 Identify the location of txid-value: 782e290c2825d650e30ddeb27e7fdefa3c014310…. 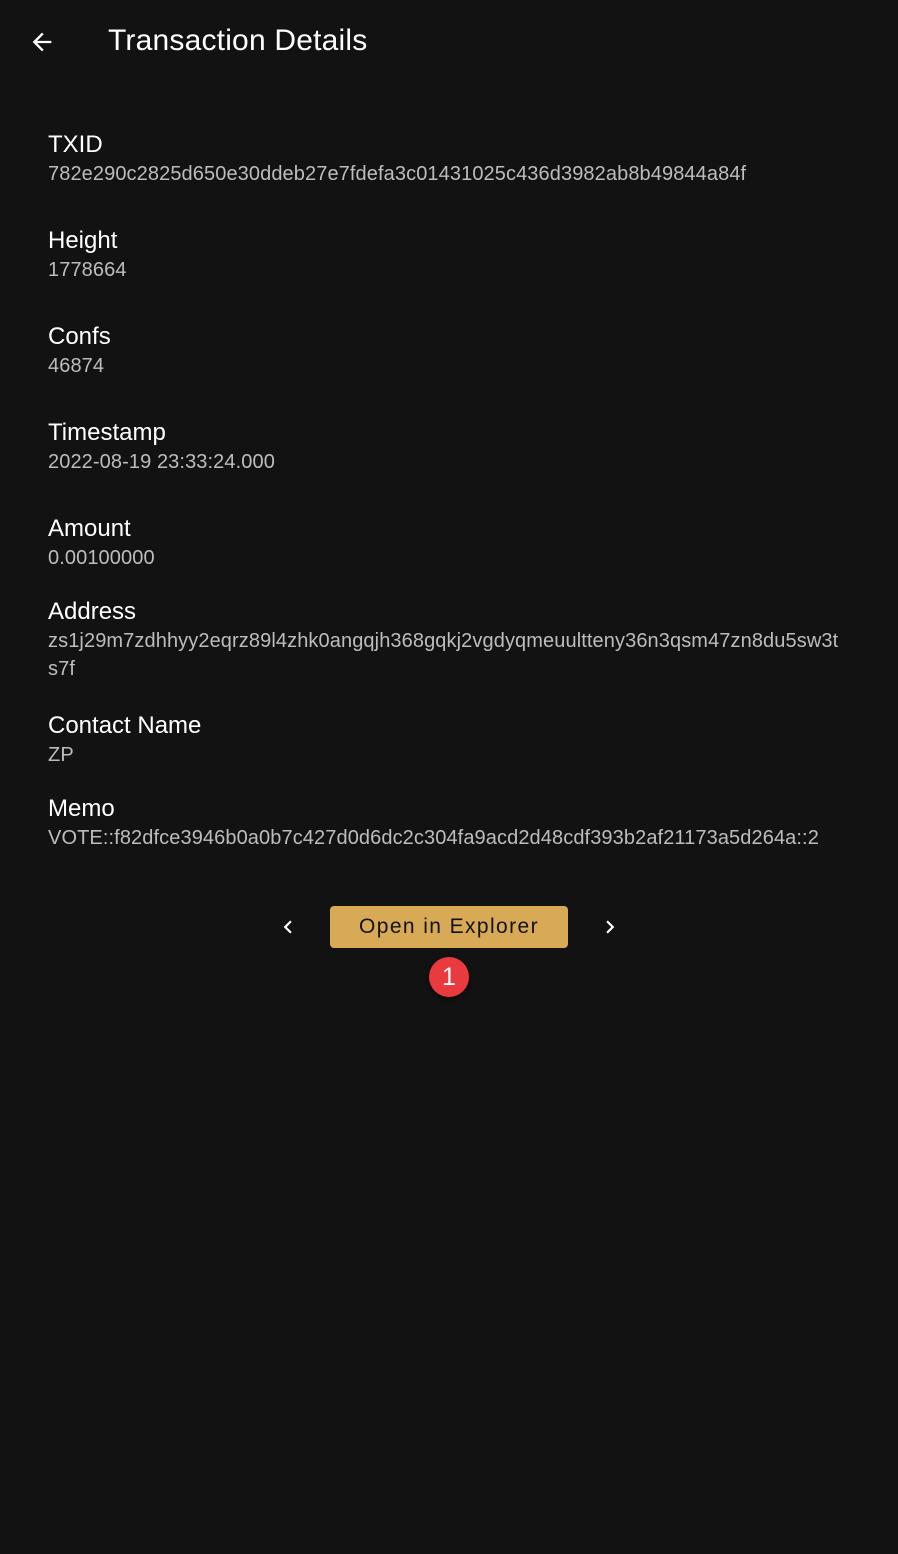
(397, 174).